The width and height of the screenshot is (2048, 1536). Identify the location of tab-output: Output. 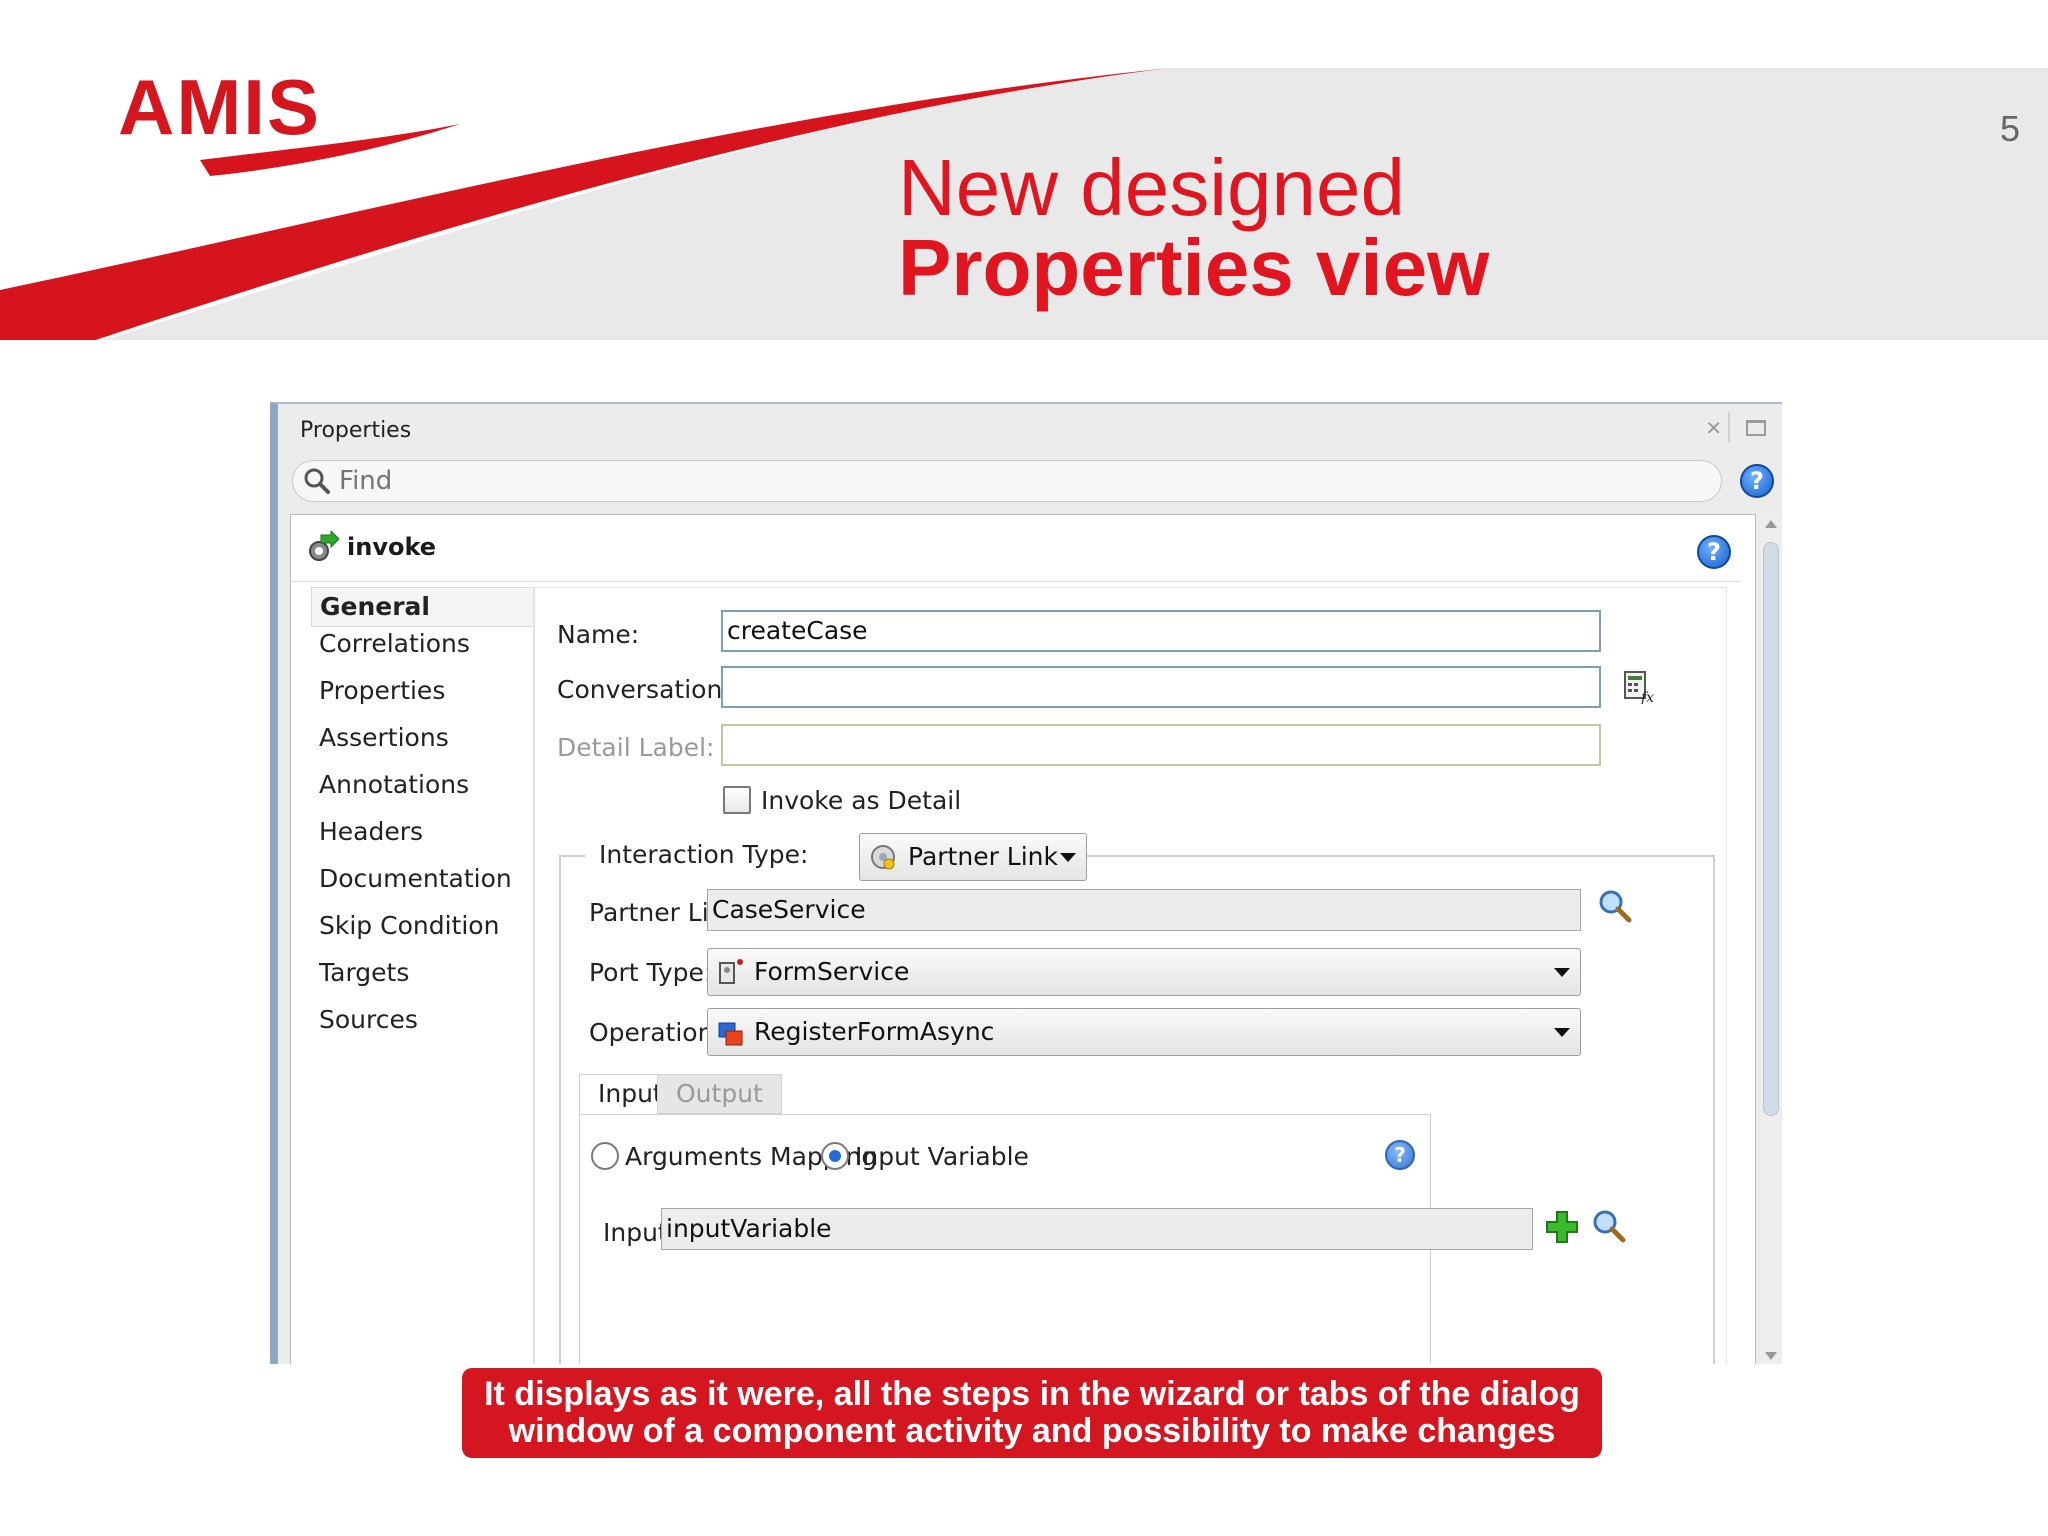
(719, 1094).